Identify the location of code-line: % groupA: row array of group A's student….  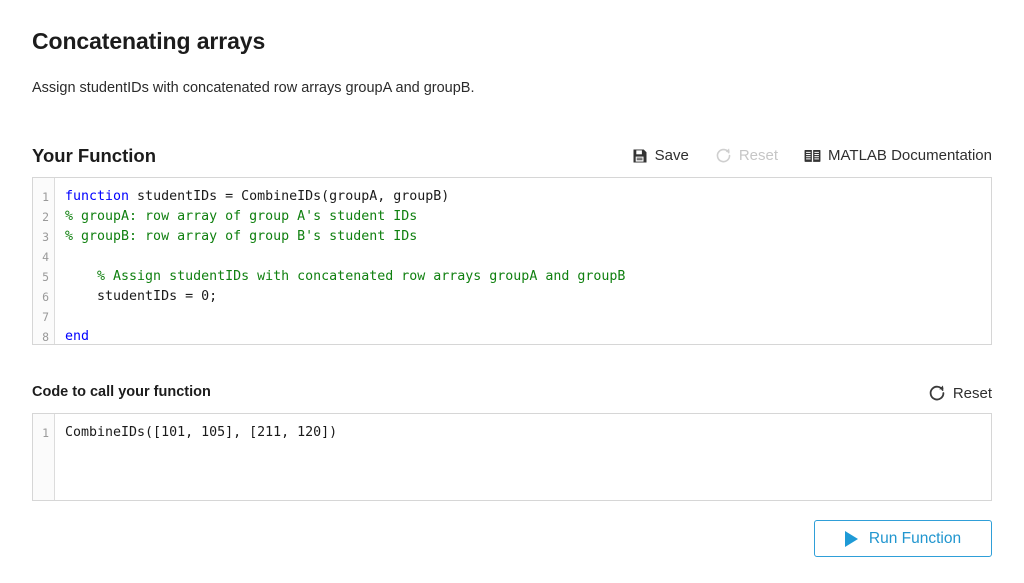
(528, 217).